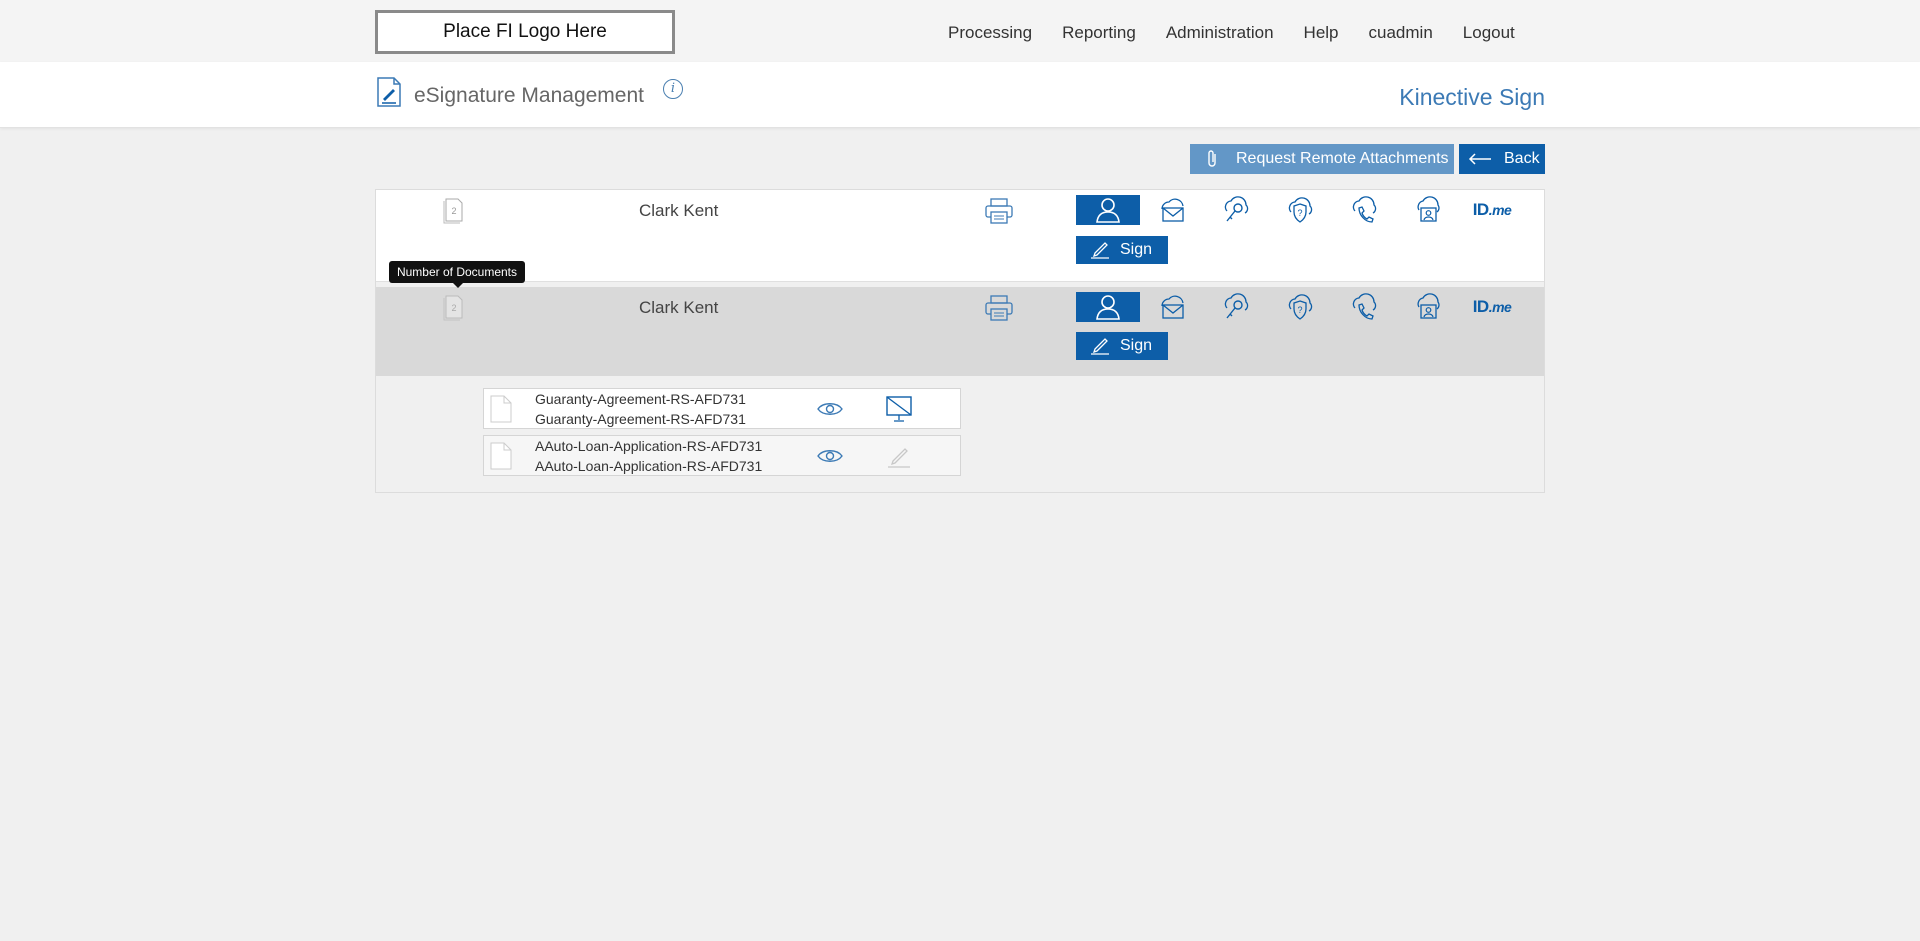 The width and height of the screenshot is (1920, 941). What do you see at coordinates (649, 446) in the screenshot?
I see `document-title: AAuto-Loan-Application-RS-AFD731` at bounding box center [649, 446].